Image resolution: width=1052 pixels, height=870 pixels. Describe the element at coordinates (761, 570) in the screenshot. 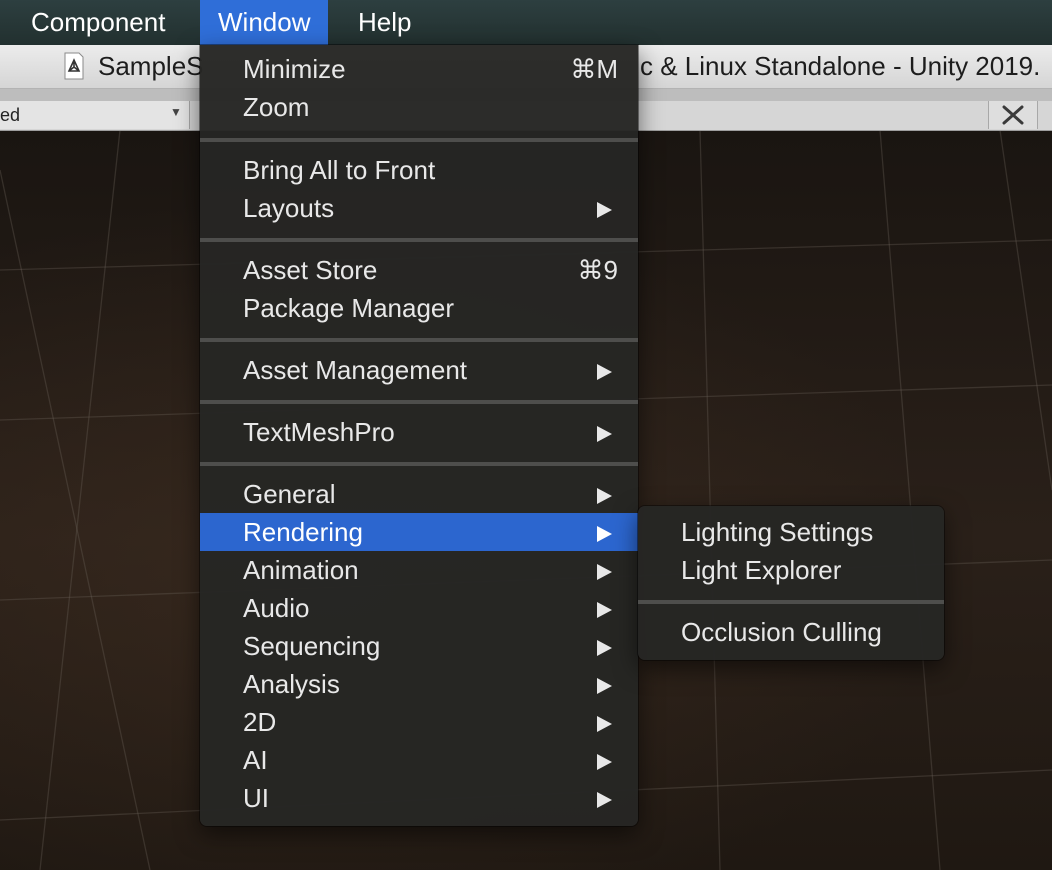

I see `menu-item-label: Light Explorer` at that location.